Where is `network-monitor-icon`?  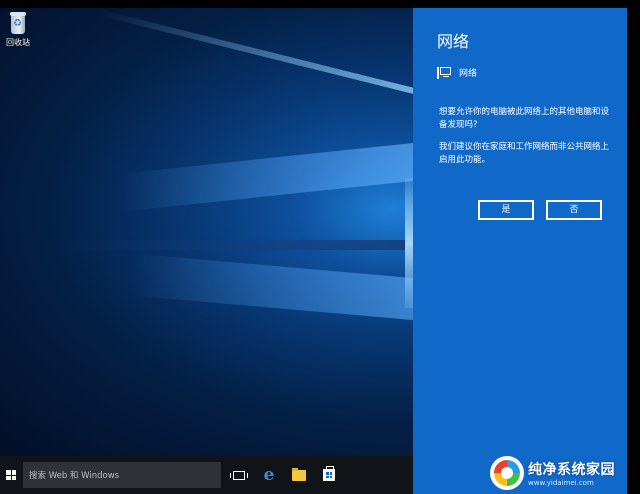 network-monitor-icon is located at coordinates (444, 72).